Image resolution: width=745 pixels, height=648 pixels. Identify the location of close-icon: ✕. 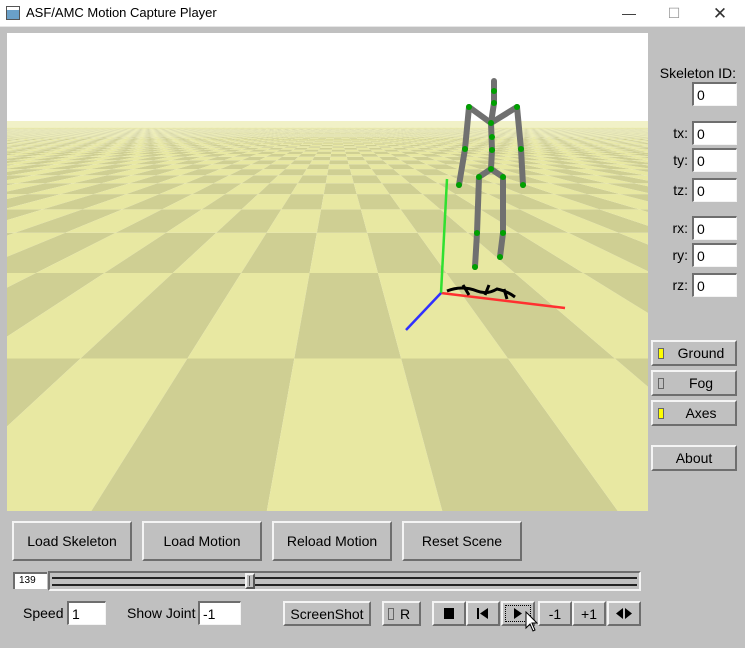
(720, 13).